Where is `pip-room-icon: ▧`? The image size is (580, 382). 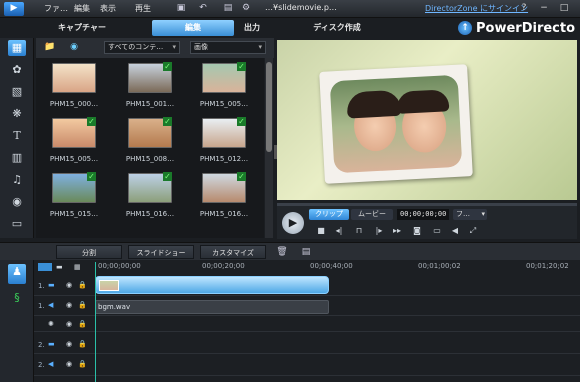
pip-room-icon: ▧ is located at coordinates (17, 92).